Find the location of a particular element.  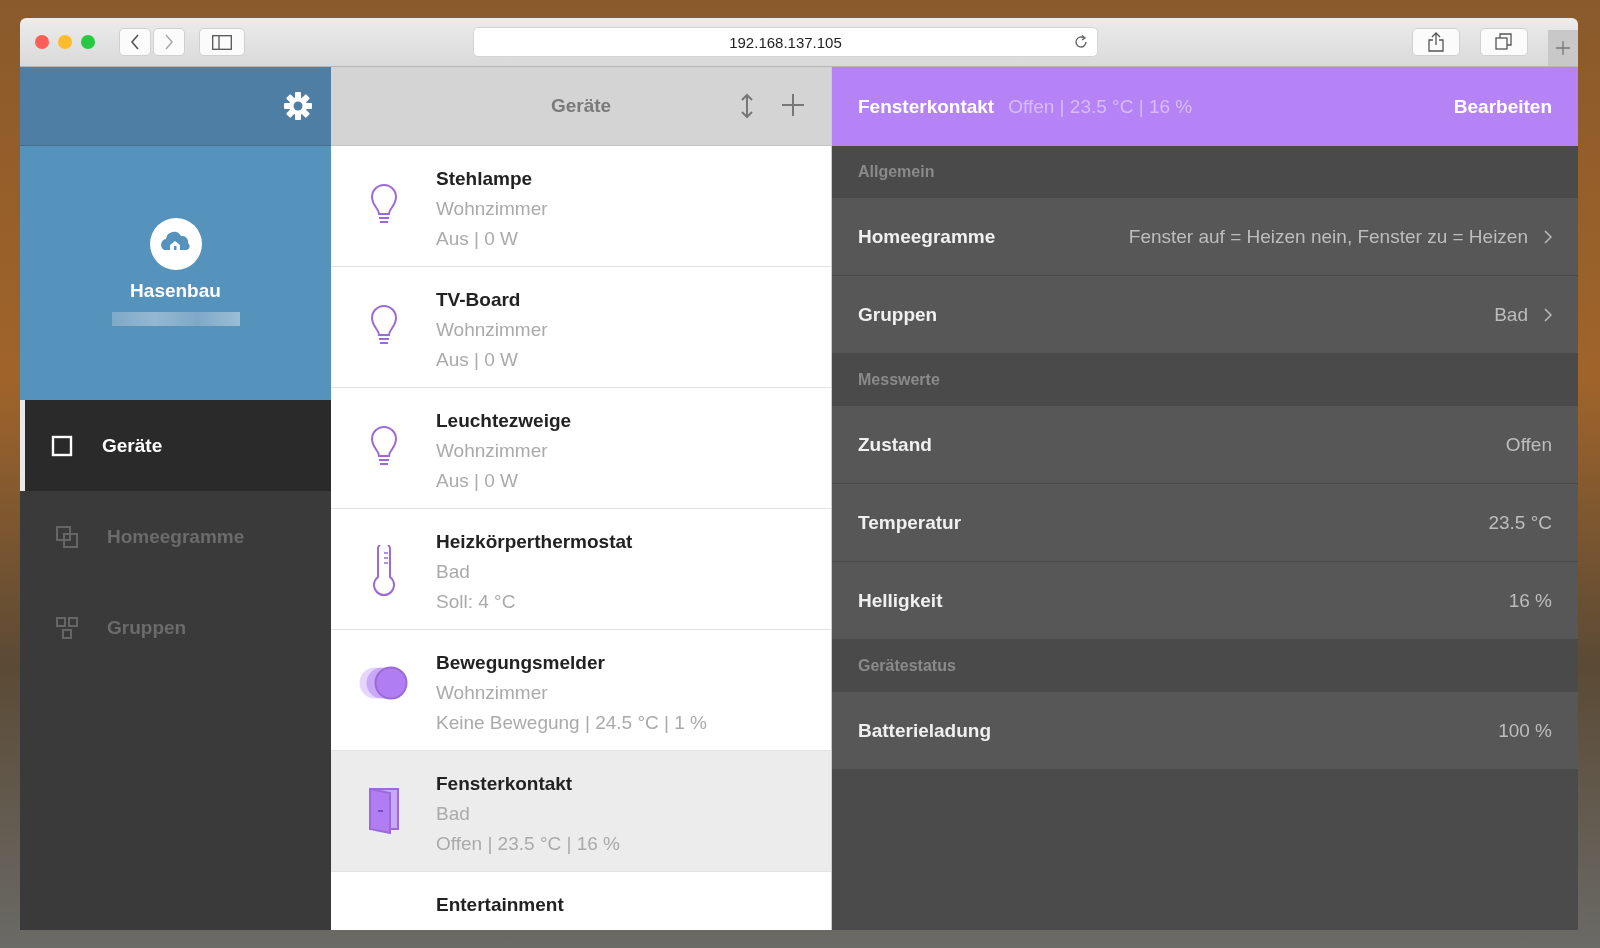

share-button is located at coordinates (1436, 42).